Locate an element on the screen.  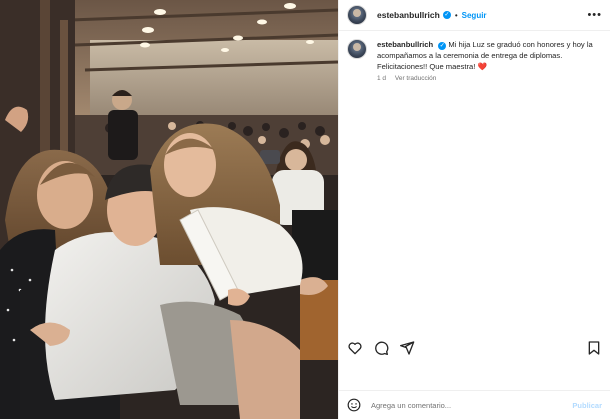
post-actions-bar is located at coordinates (474, 348).